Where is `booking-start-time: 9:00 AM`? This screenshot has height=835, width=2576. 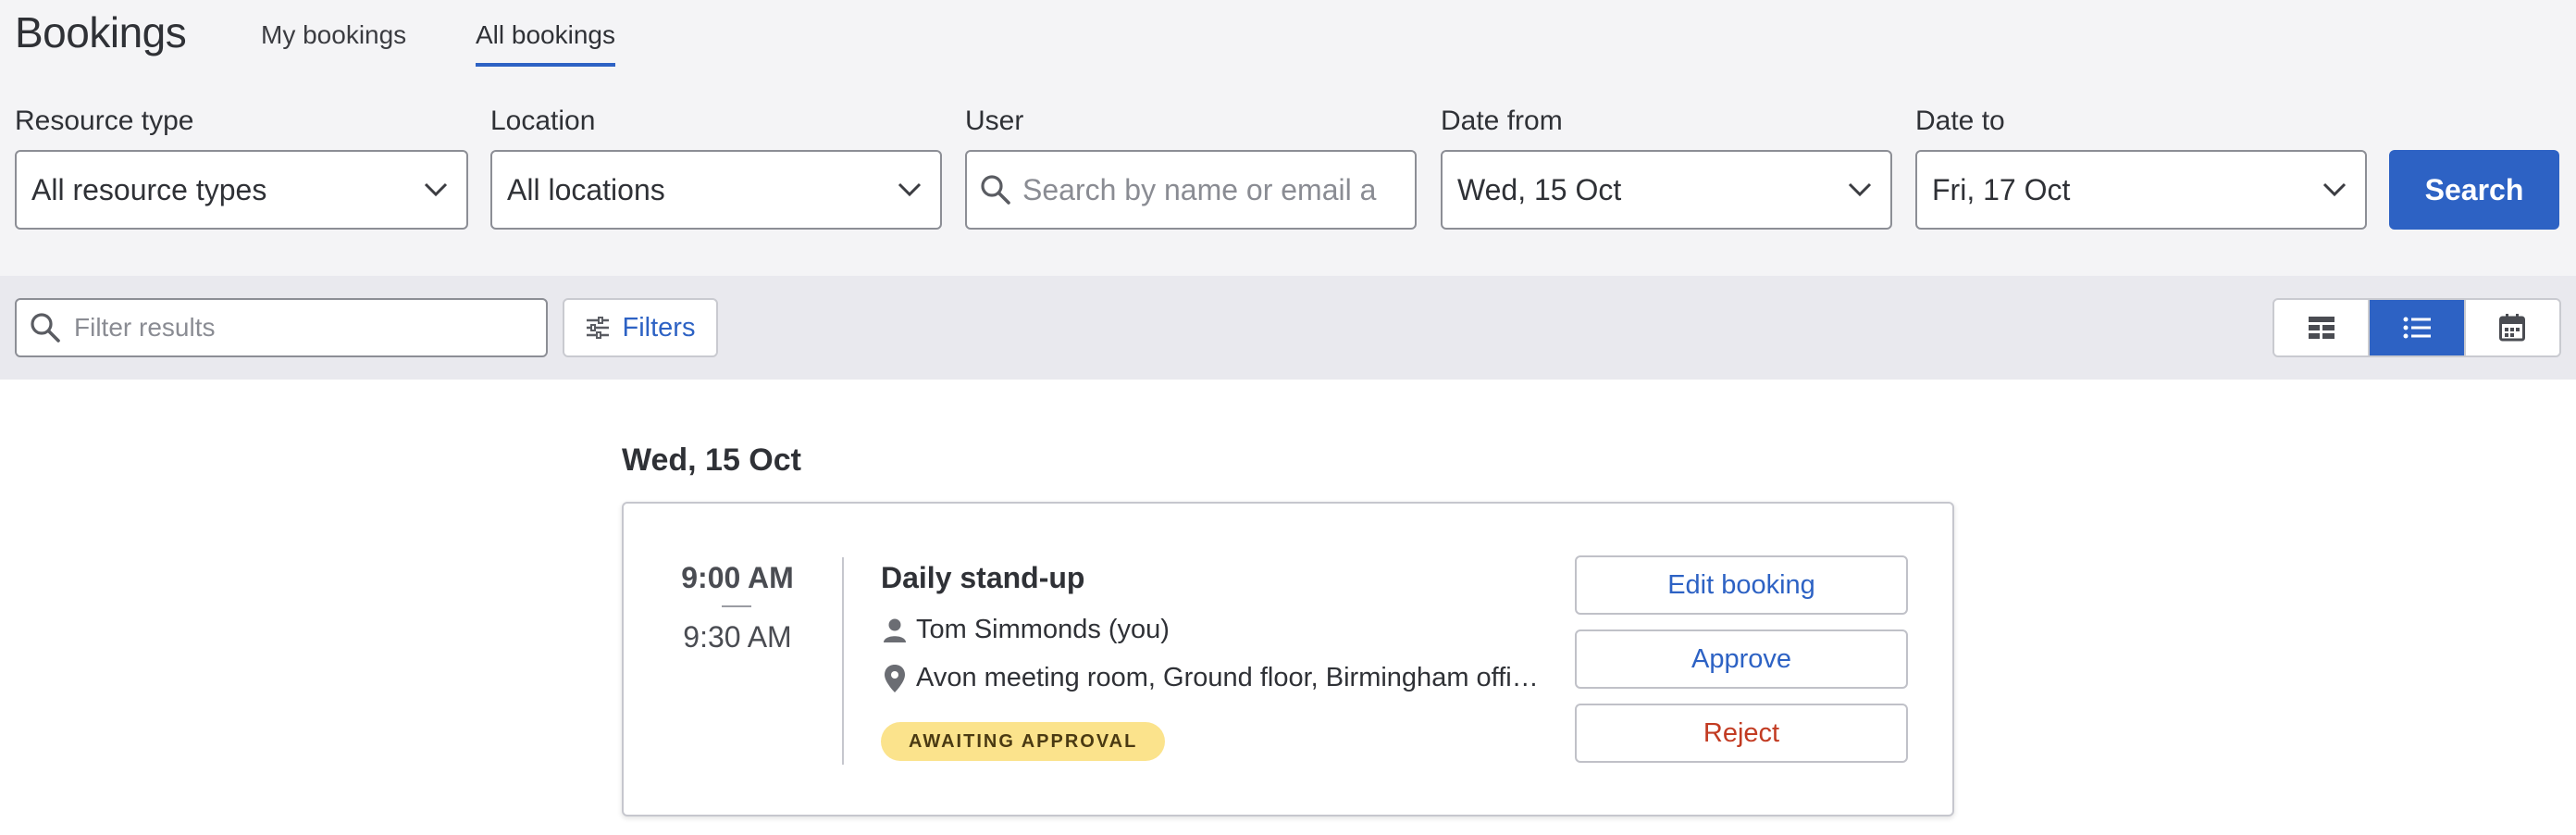 booking-start-time: 9:00 AM is located at coordinates (737, 577).